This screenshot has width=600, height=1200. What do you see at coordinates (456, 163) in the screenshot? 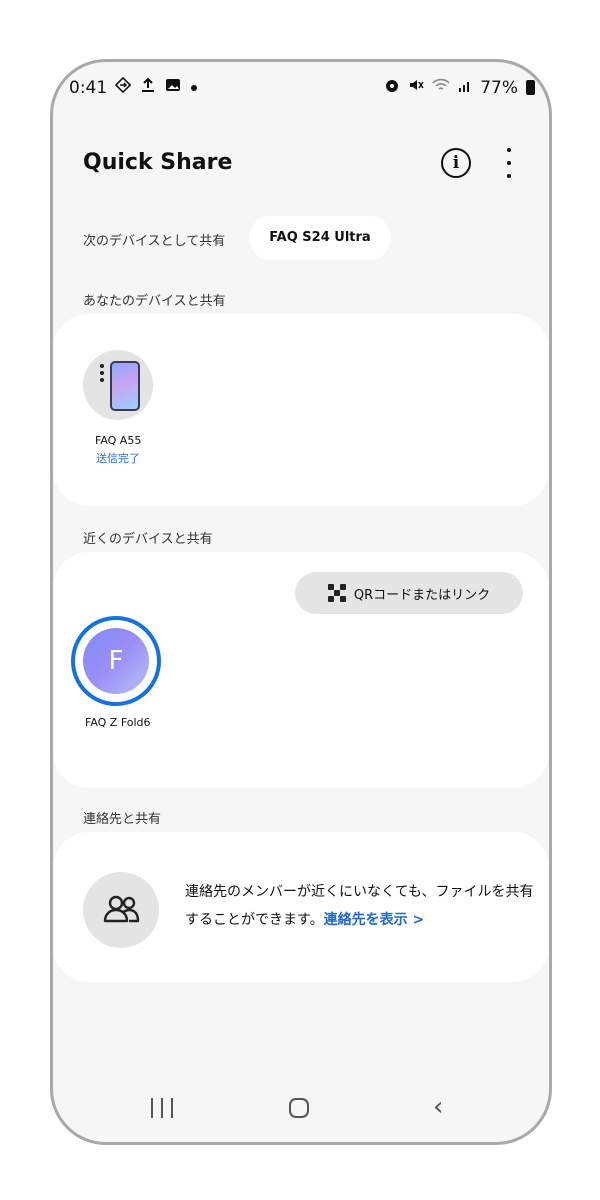
I see `info-icon: i` at bounding box center [456, 163].